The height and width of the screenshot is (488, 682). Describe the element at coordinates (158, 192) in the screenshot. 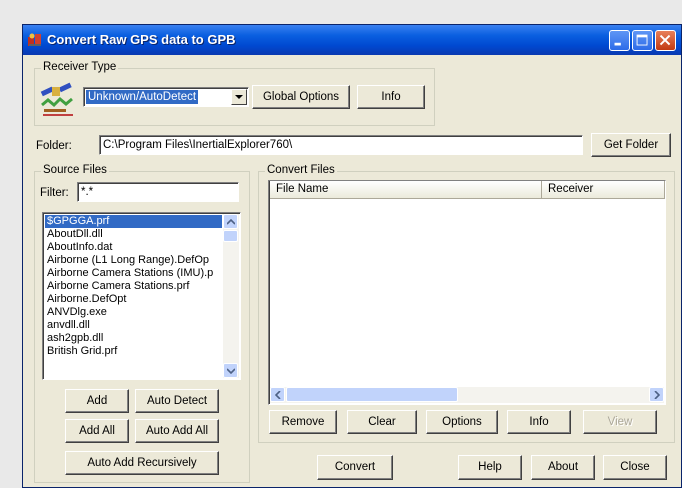

I see `filter-input: *.*` at that location.